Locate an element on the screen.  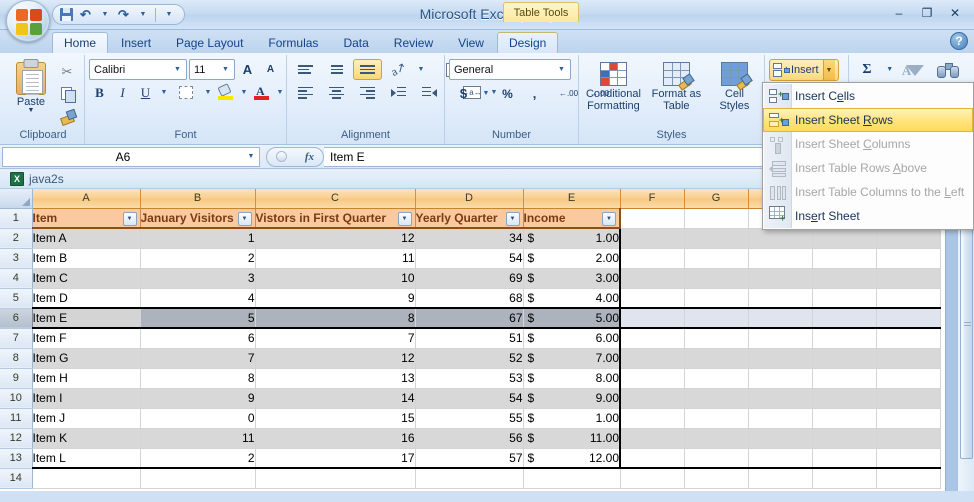
cell-first-quarter: 15 is located at coordinates (335, 418).